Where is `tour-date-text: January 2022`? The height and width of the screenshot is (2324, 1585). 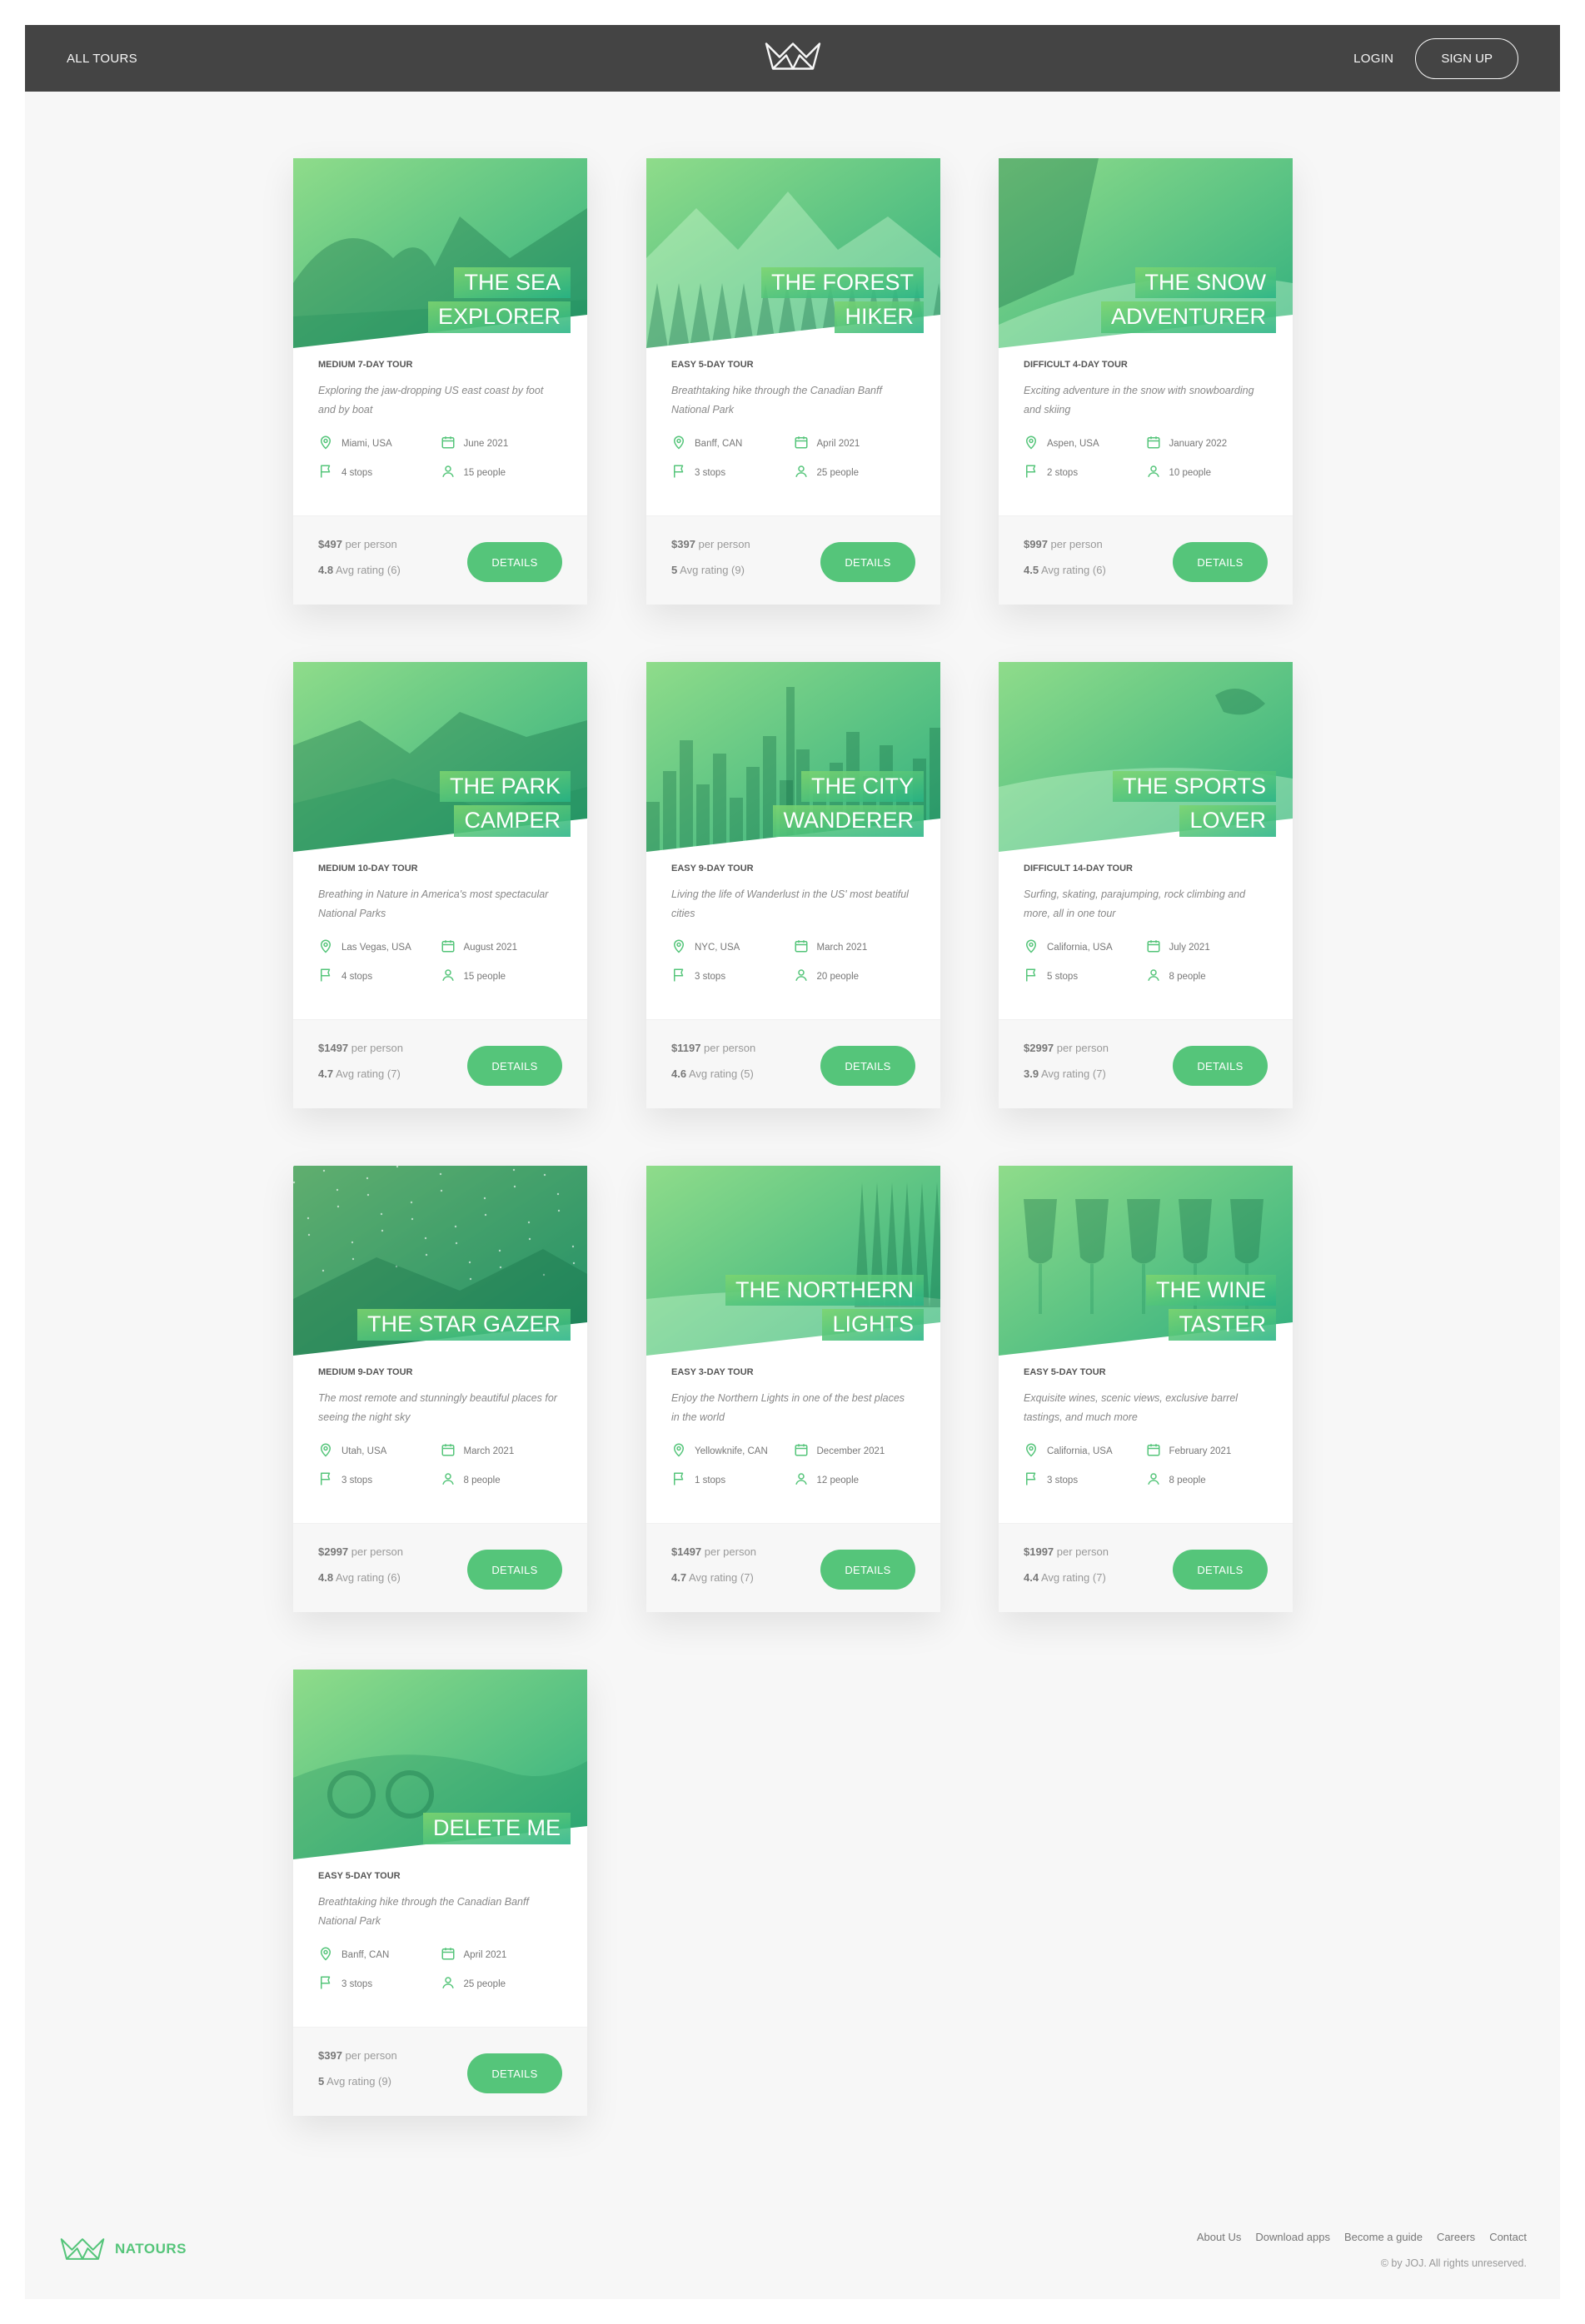
tour-date-text: January 2022 is located at coordinates (1198, 444).